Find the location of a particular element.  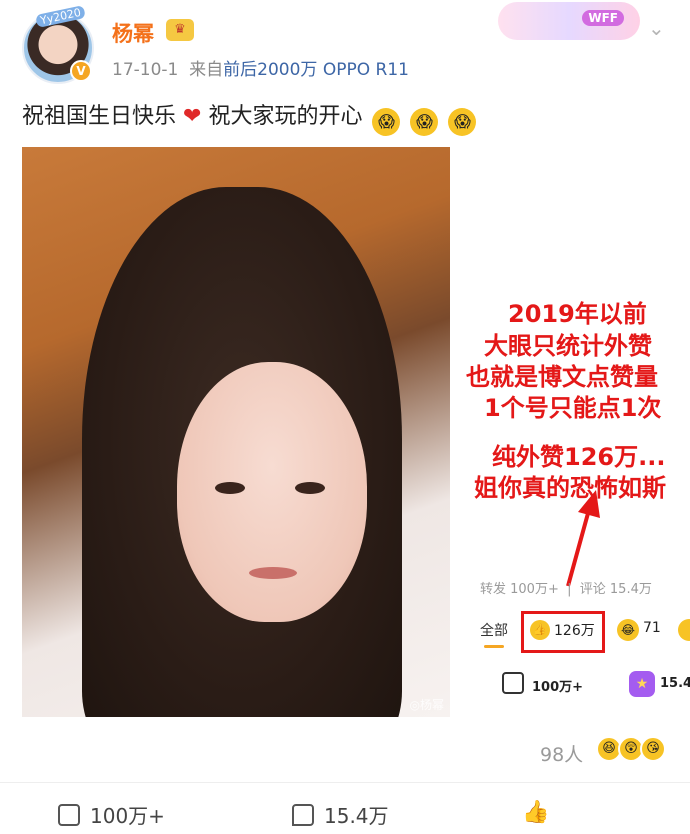

chevron-down-icon: ⌄ is located at coordinates (656, 28).